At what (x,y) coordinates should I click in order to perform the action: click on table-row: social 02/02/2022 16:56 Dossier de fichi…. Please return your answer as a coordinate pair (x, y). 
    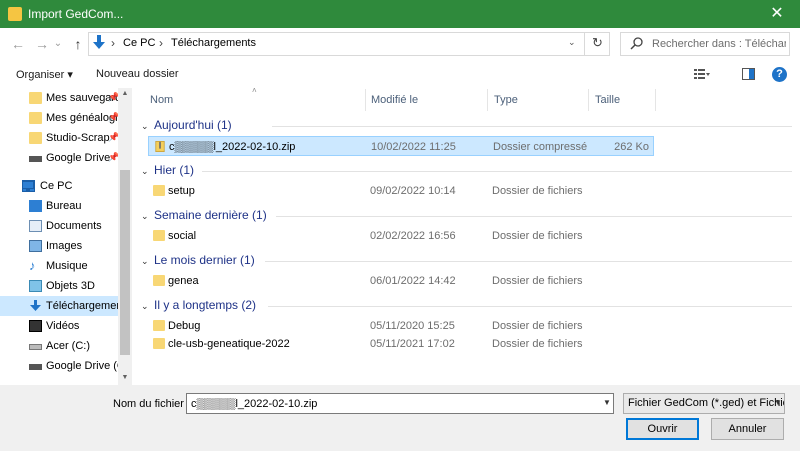
    Looking at the image, I should click on (401, 236).